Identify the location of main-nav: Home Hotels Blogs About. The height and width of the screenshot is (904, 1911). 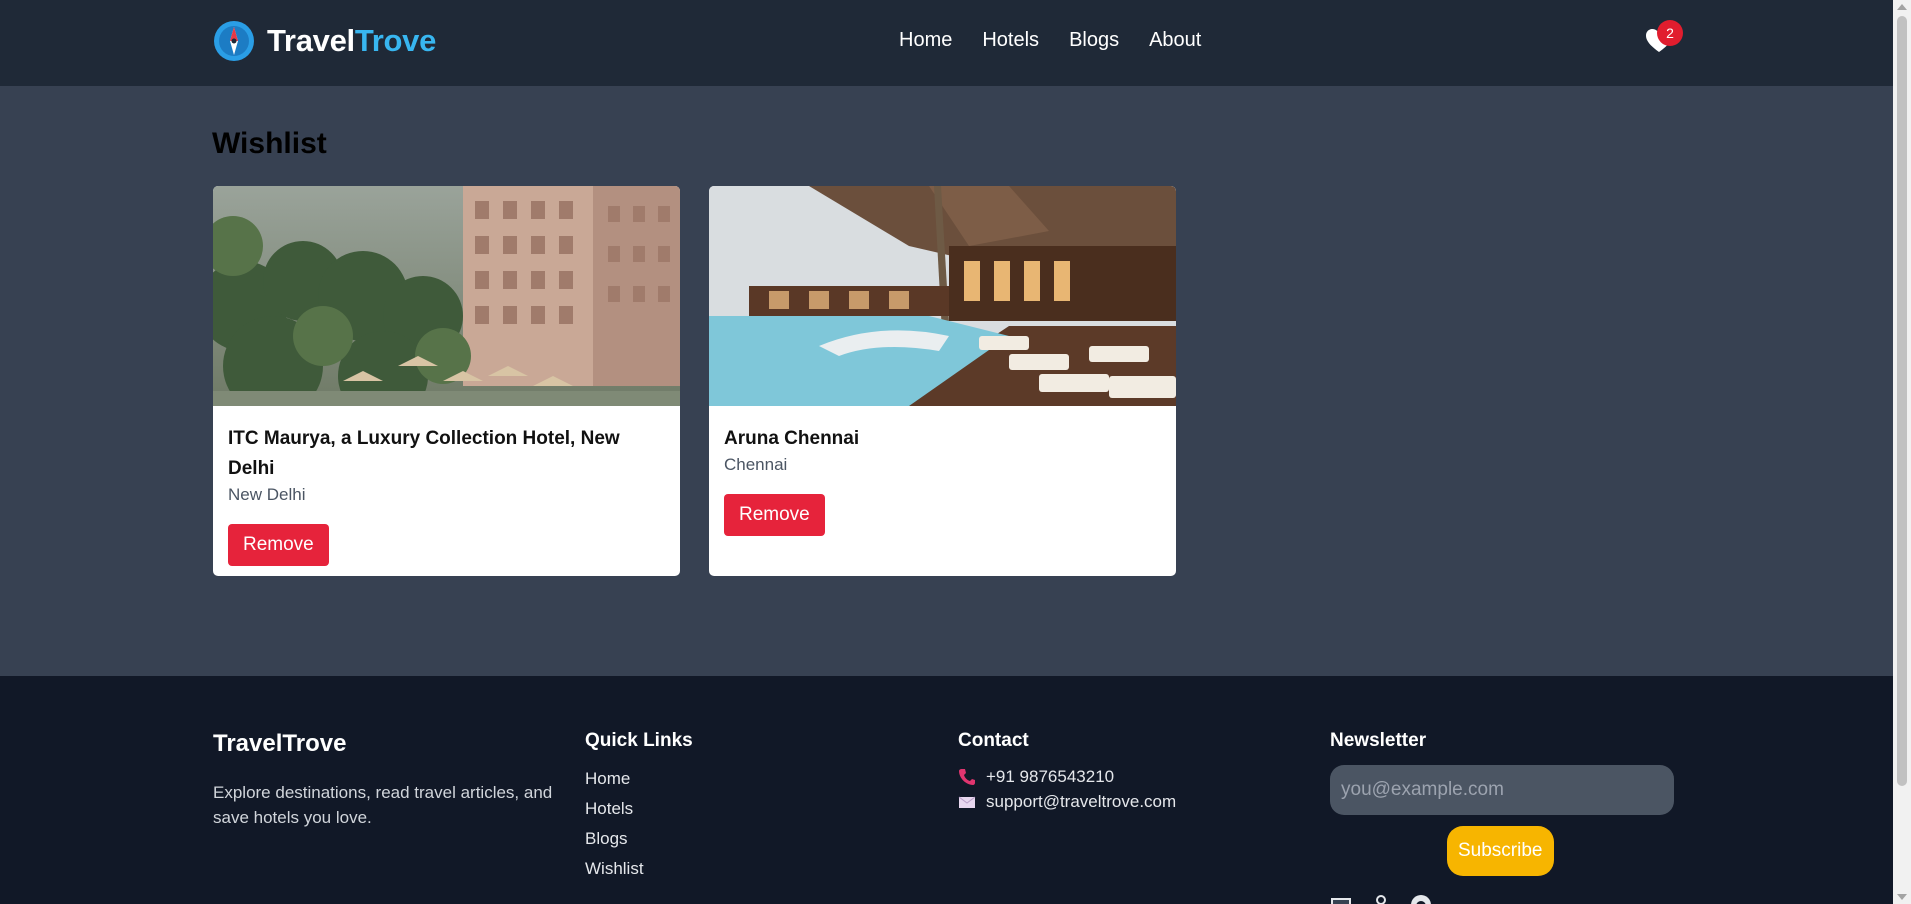
(1050, 40).